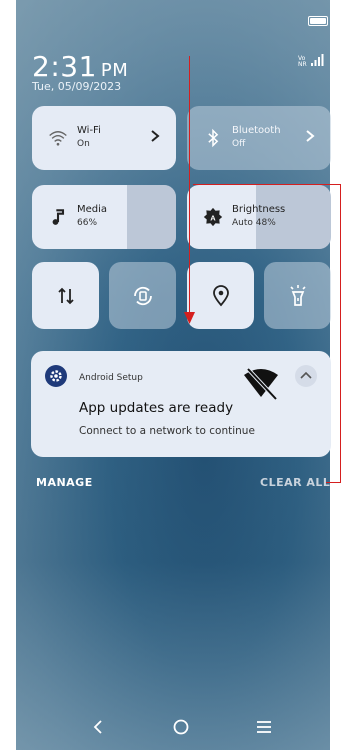  I want to click on clock: 2:31 PM, so click(80, 66).